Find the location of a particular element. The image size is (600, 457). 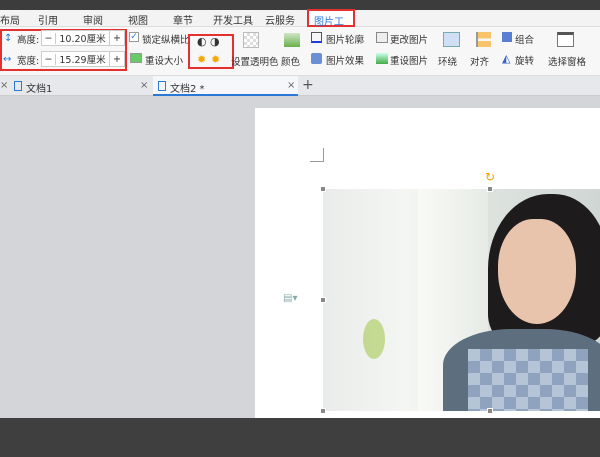

tab-document2: 文档2 * × is located at coordinates (225, 86).